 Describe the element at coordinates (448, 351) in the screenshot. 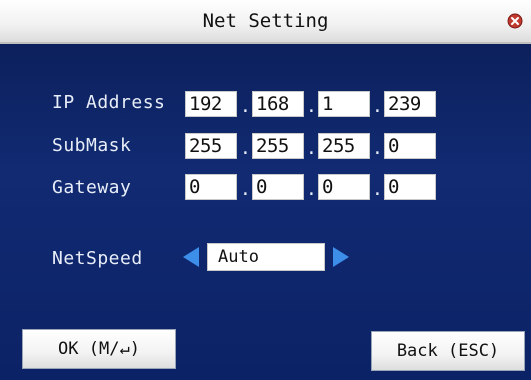

I see `back-button: Back (ESC)` at that location.